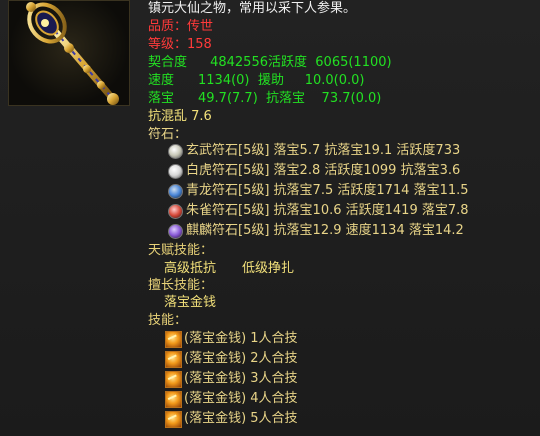  Describe the element at coordinates (268, 268) in the screenshot. I see `talent-skill: 低级挣扎` at that location.